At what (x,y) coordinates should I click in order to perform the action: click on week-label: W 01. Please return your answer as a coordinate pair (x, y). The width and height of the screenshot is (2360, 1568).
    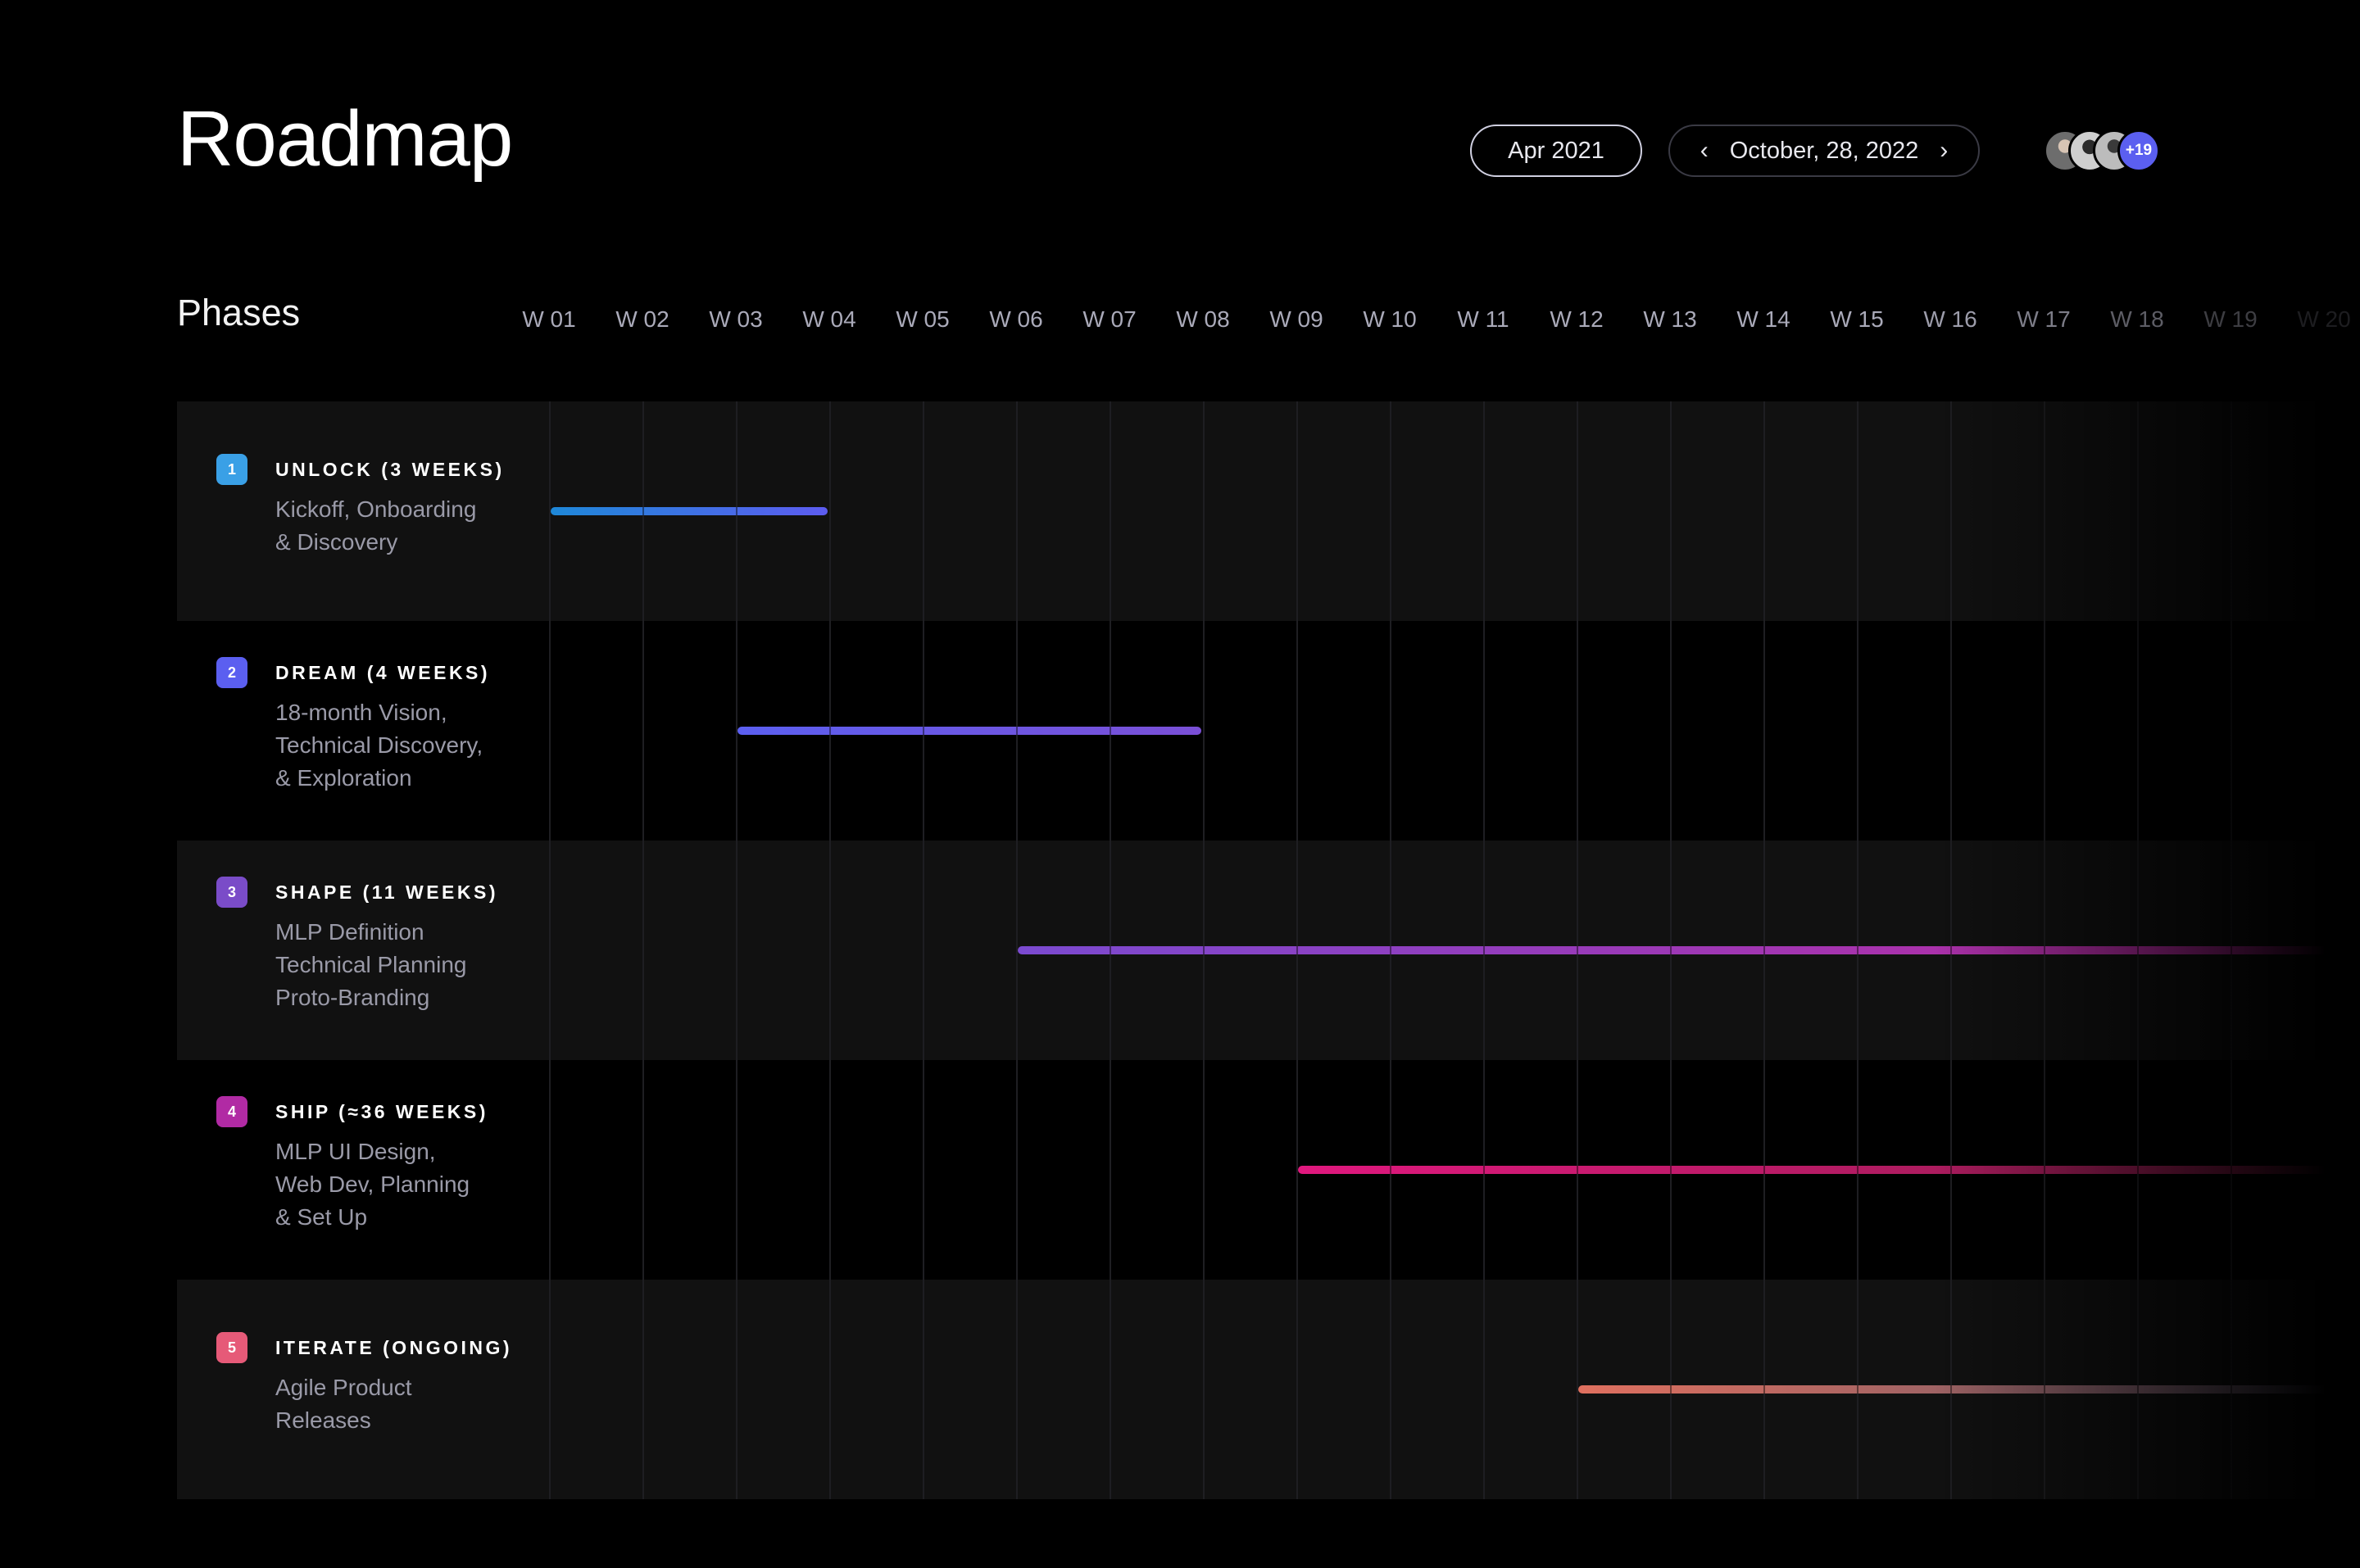
    Looking at the image, I should click on (549, 319).